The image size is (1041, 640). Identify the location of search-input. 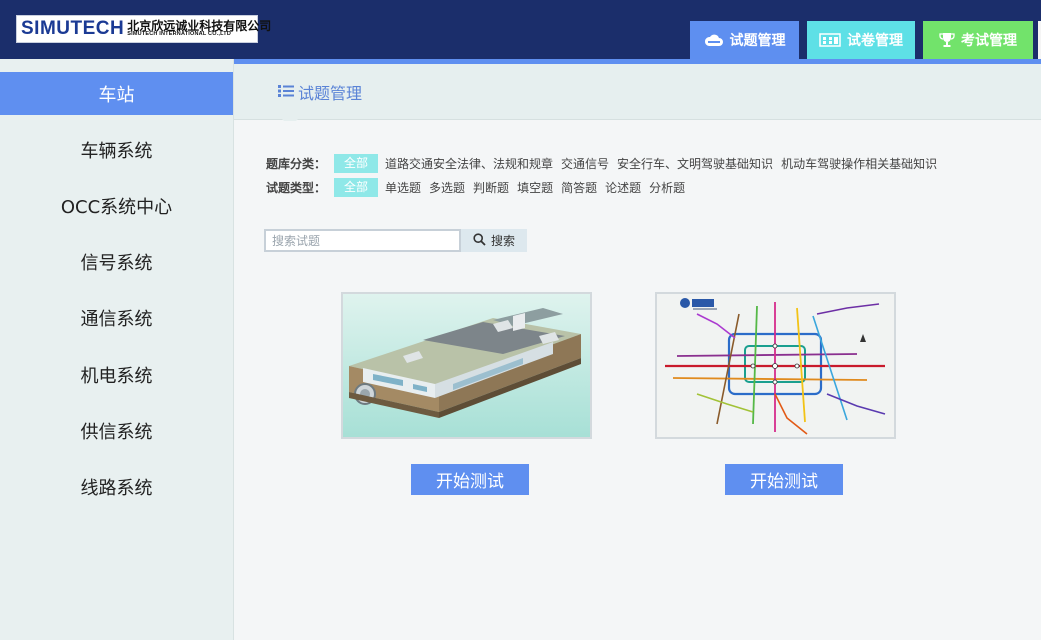
(362, 240).